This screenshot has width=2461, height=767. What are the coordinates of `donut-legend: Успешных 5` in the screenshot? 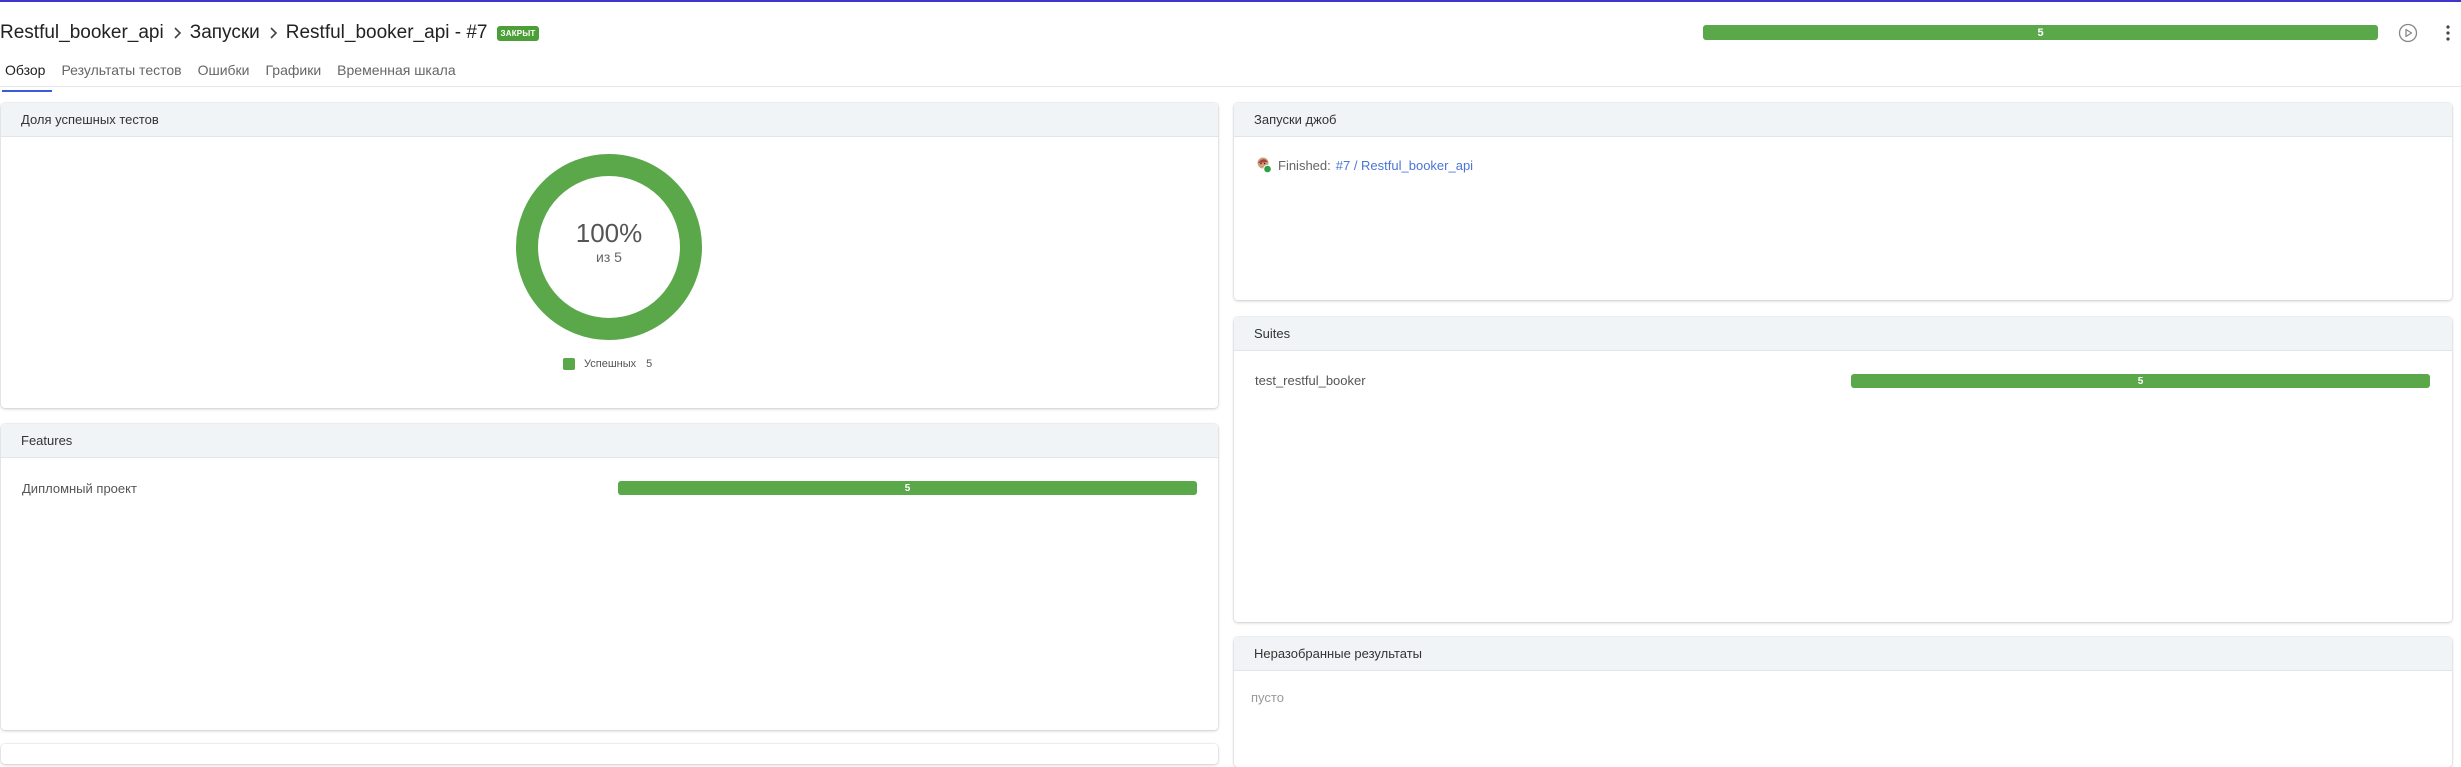 It's located at (607, 364).